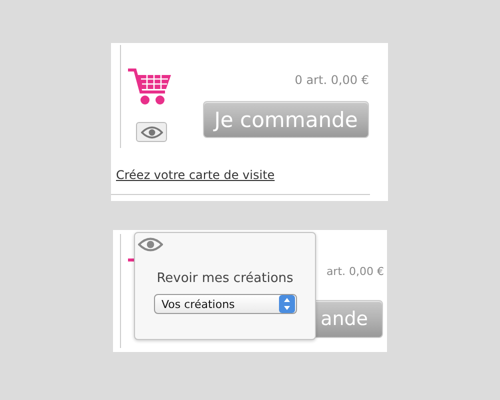 The width and height of the screenshot is (500, 400). Describe the element at coordinates (195, 175) in the screenshot. I see `business-card-link: Créez votre carte de visite` at that location.